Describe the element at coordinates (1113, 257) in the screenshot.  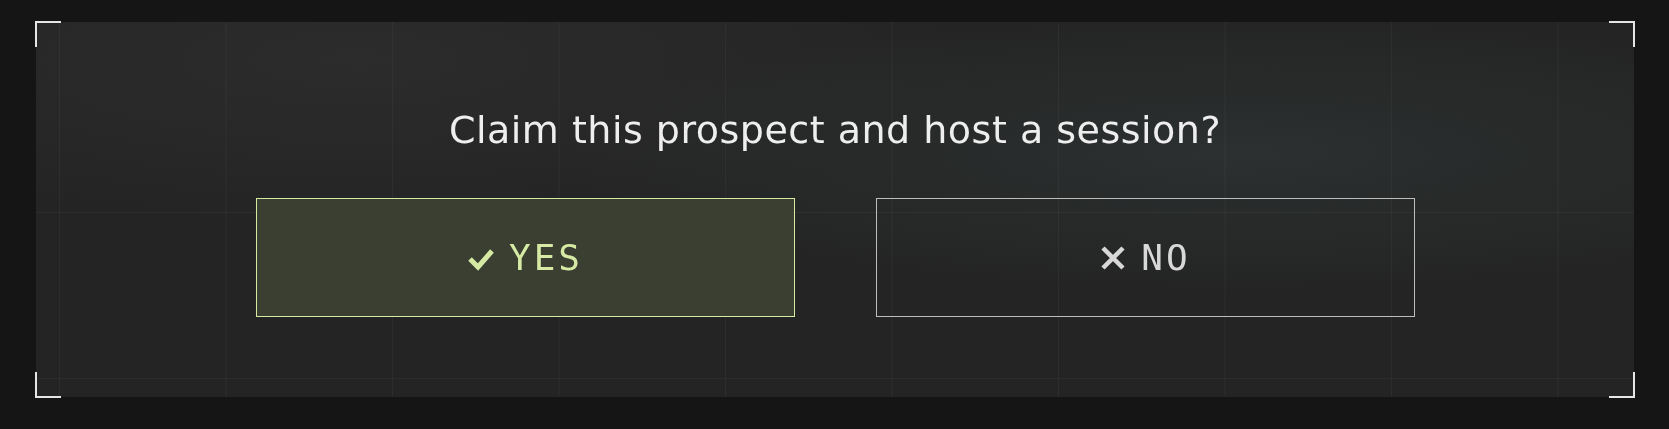
I see `close-icon` at that location.